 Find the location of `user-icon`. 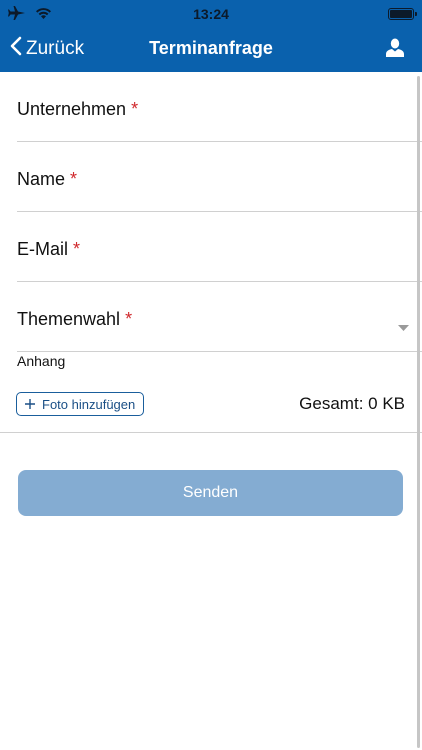

user-icon is located at coordinates (395, 50).